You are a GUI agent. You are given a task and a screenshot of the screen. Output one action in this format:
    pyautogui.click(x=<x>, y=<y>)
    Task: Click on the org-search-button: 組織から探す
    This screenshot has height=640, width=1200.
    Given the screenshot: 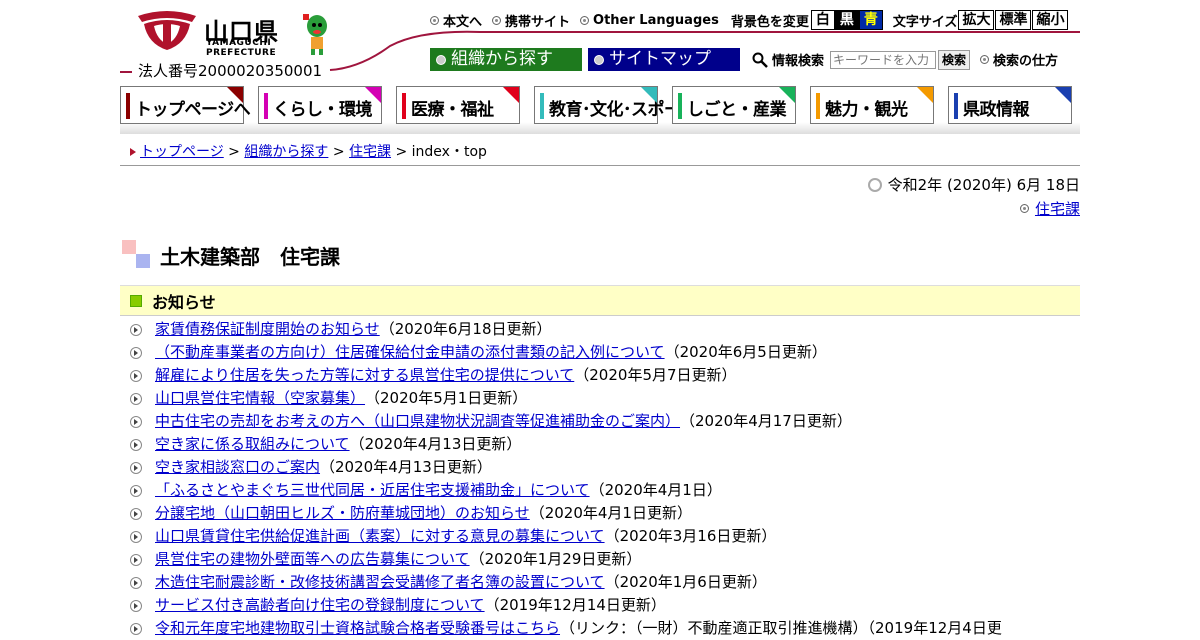 What is the action you would take?
    pyautogui.click(x=506, y=59)
    